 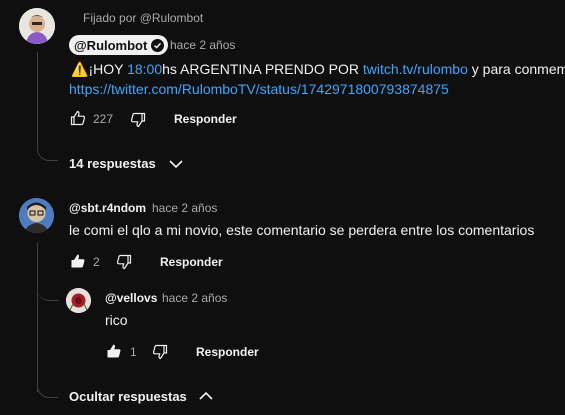 What do you see at coordinates (112, 163) in the screenshot?
I see `replies-toggle: 14 respuestas` at bounding box center [112, 163].